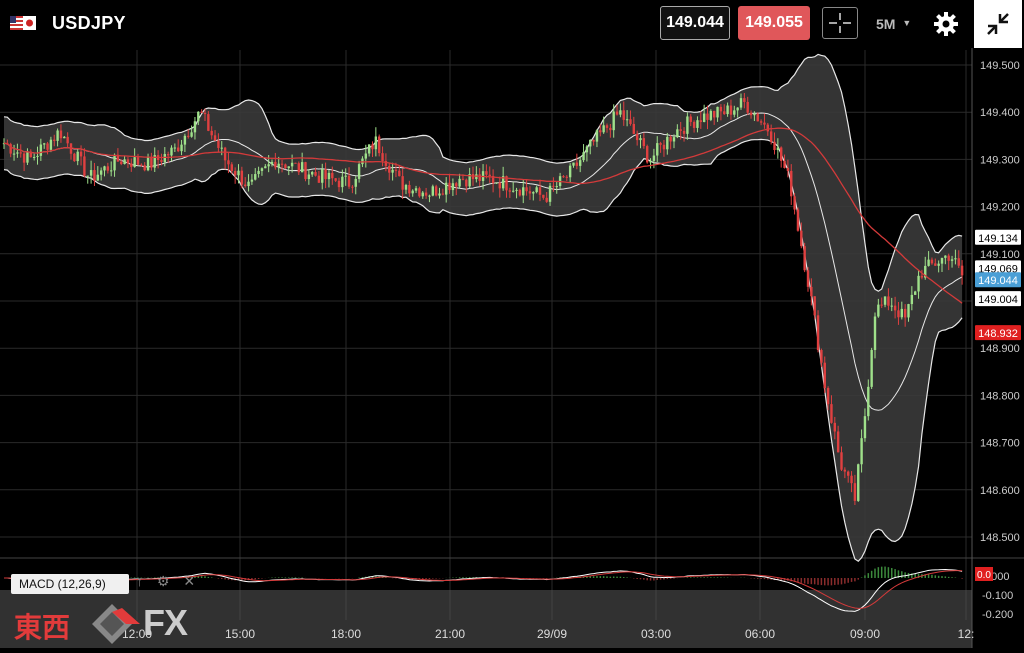 The image size is (1024, 653). I want to click on macd-tick-label: -0.200, so click(997, 615).